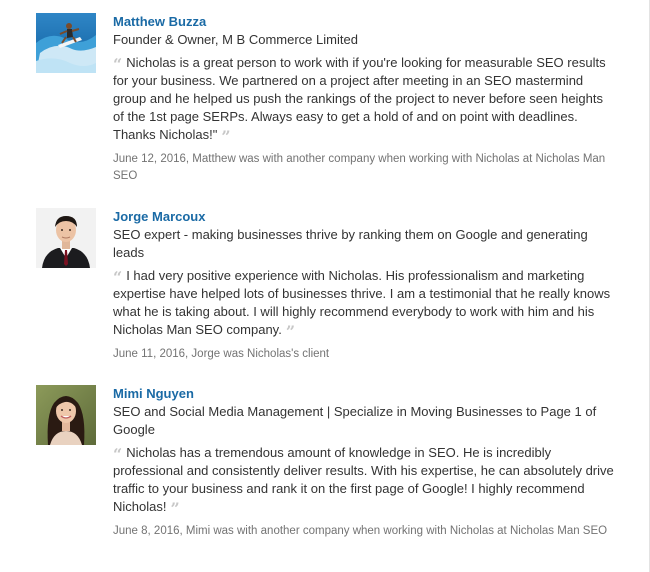 The width and height of the screenshot is (650, 572). Describe the element at coordinates (235, 39) in the screenshot. I see `recommender-headline: Founder & Owner, M B Commerce Limited` at that location.